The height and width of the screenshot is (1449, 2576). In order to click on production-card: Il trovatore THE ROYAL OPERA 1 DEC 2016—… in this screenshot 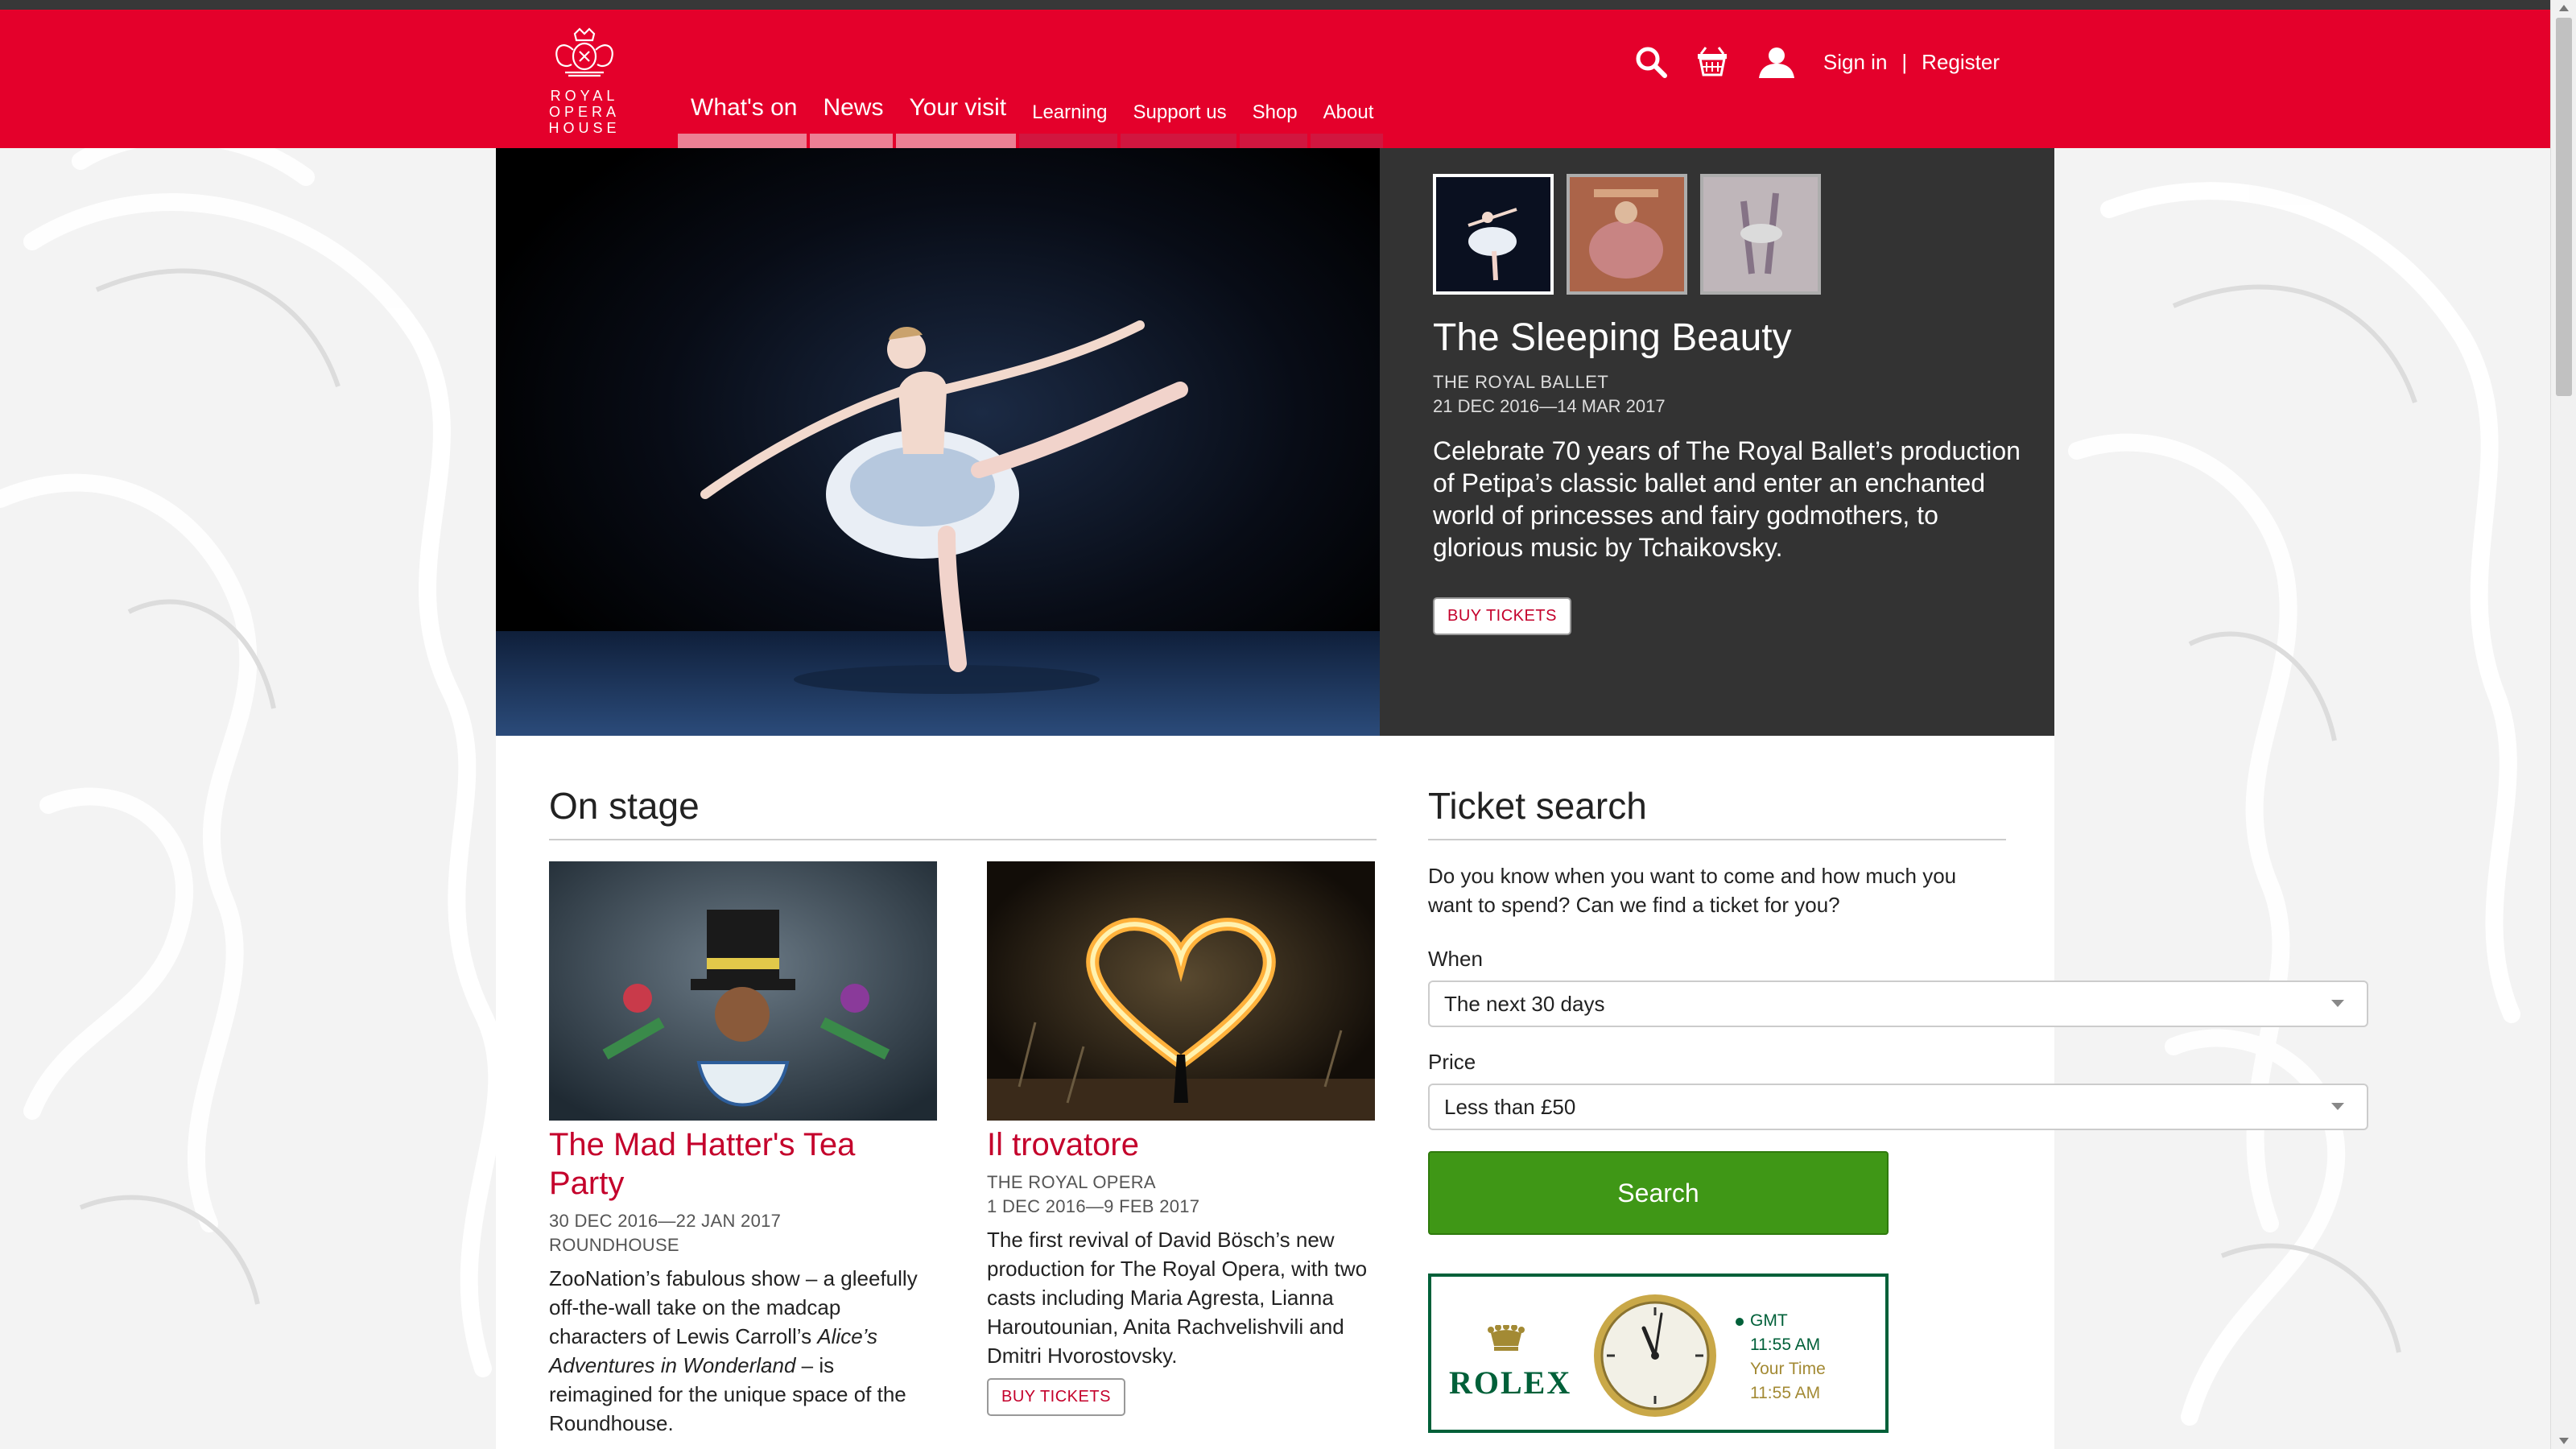, I will do `click(1181, 1138)`.